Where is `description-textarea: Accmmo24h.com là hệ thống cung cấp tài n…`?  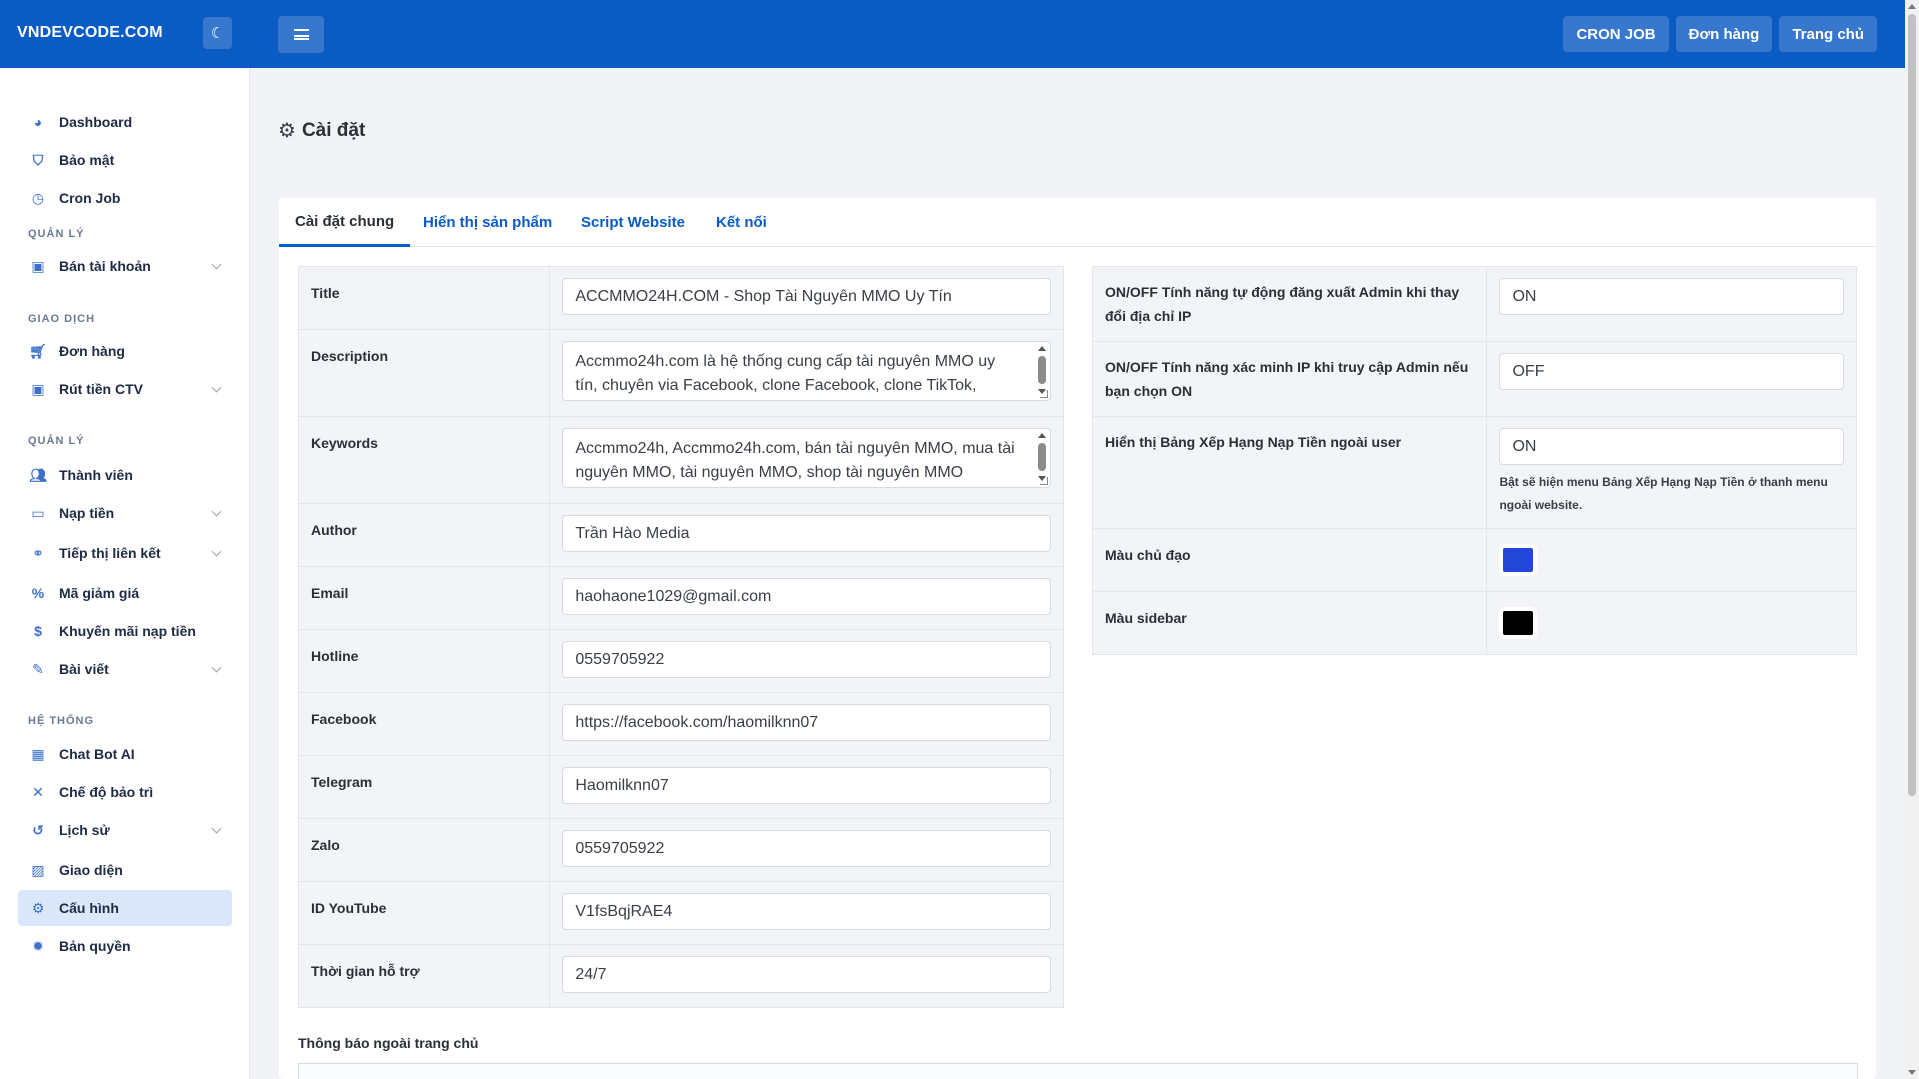
description-textarea: Accmmo24h.com là hệ thống cung cấp tài n… is located at coordinates (806, 371).